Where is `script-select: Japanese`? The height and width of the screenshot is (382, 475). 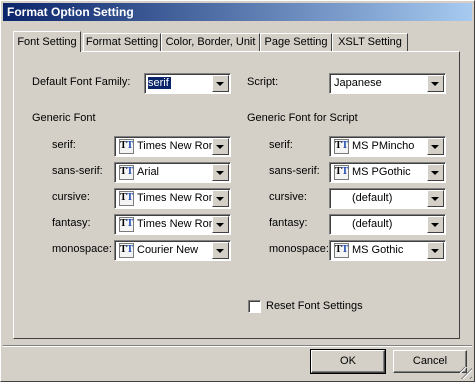 script-select: Japanese is located at coordinates (387, 83).